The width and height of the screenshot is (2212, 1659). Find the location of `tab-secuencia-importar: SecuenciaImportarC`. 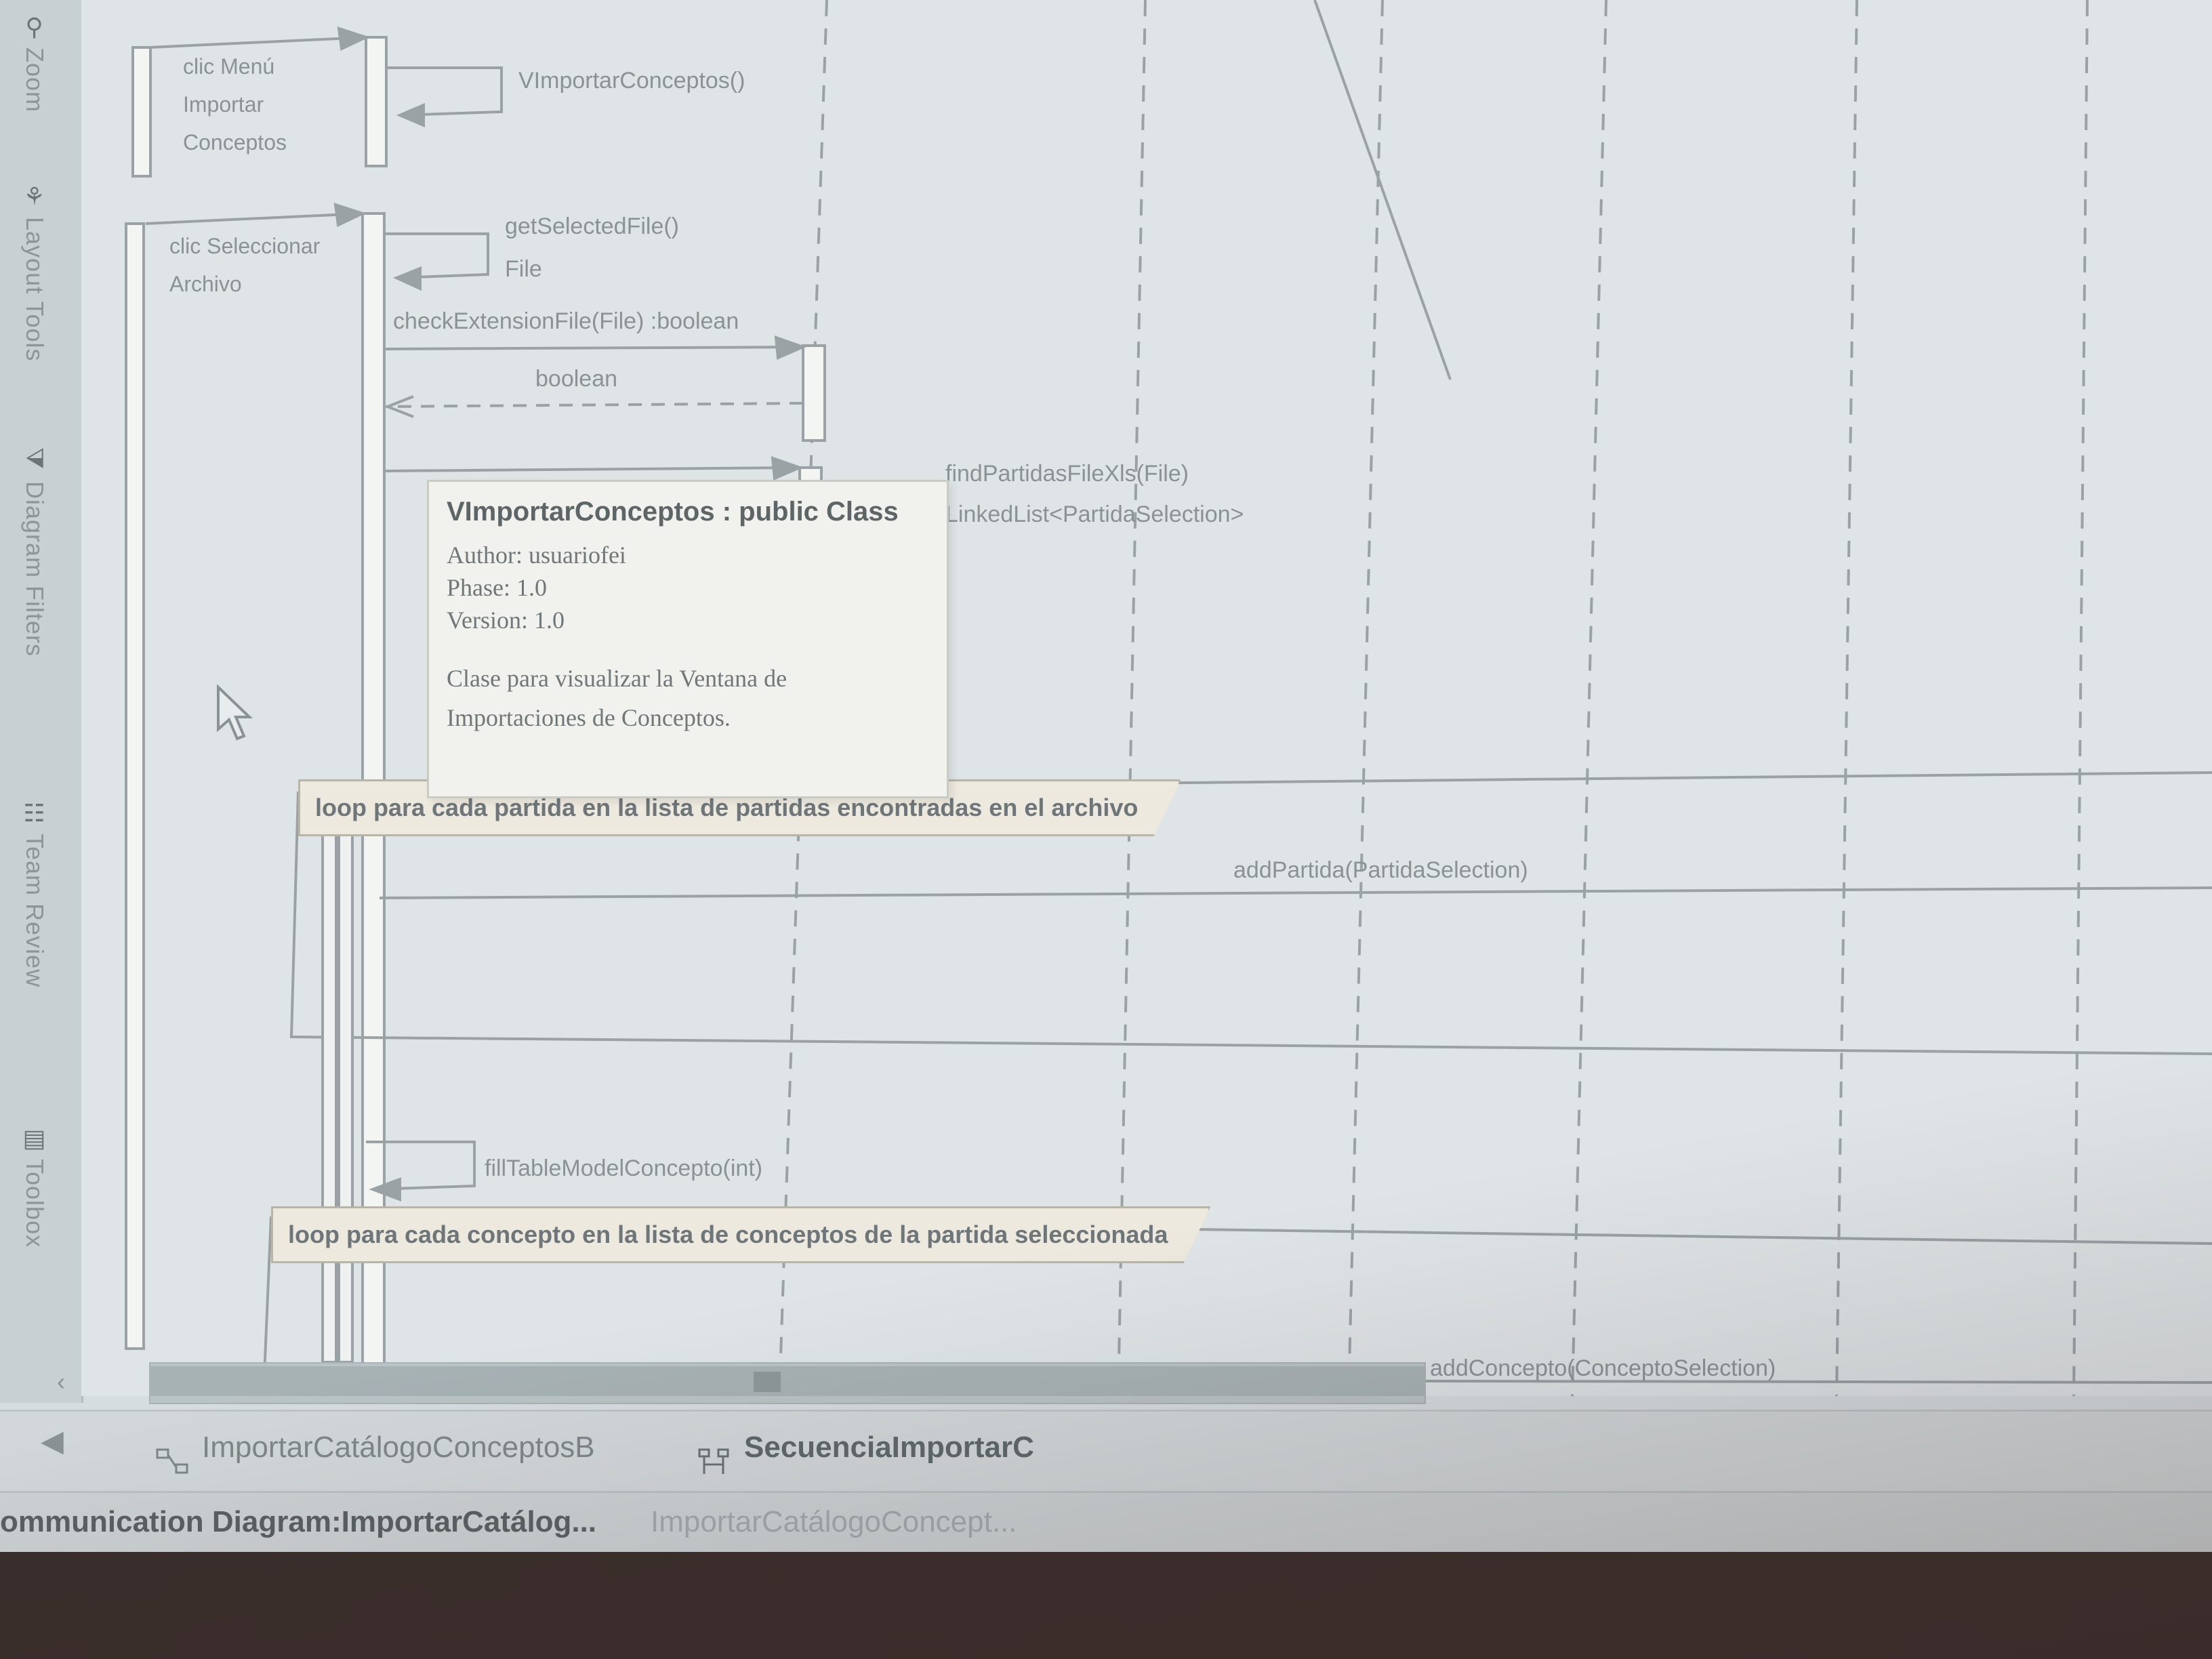

tab-secuencia-importar: SecuenciaImportarC is located at coordinates (866, 1448).